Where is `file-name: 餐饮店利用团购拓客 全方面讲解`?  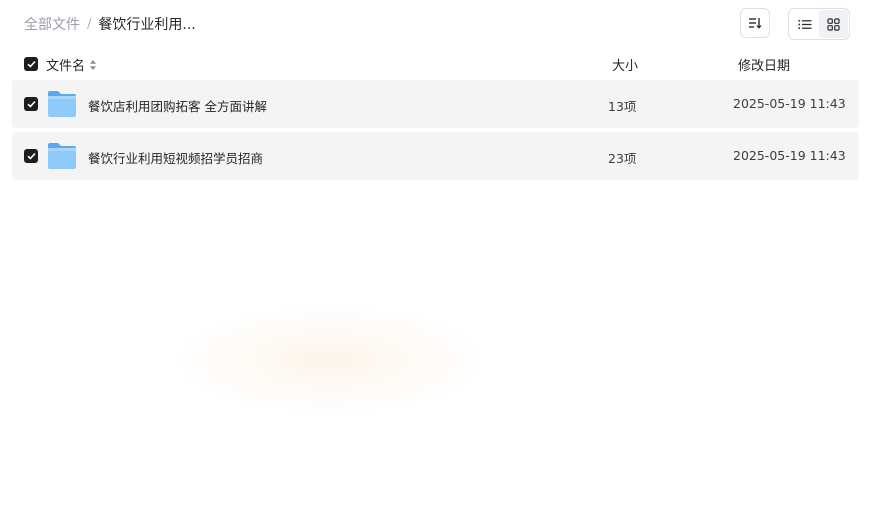 file-name: 餐饮店利用团购拓客 全方面讲解 is located at coordinates (177, 105).